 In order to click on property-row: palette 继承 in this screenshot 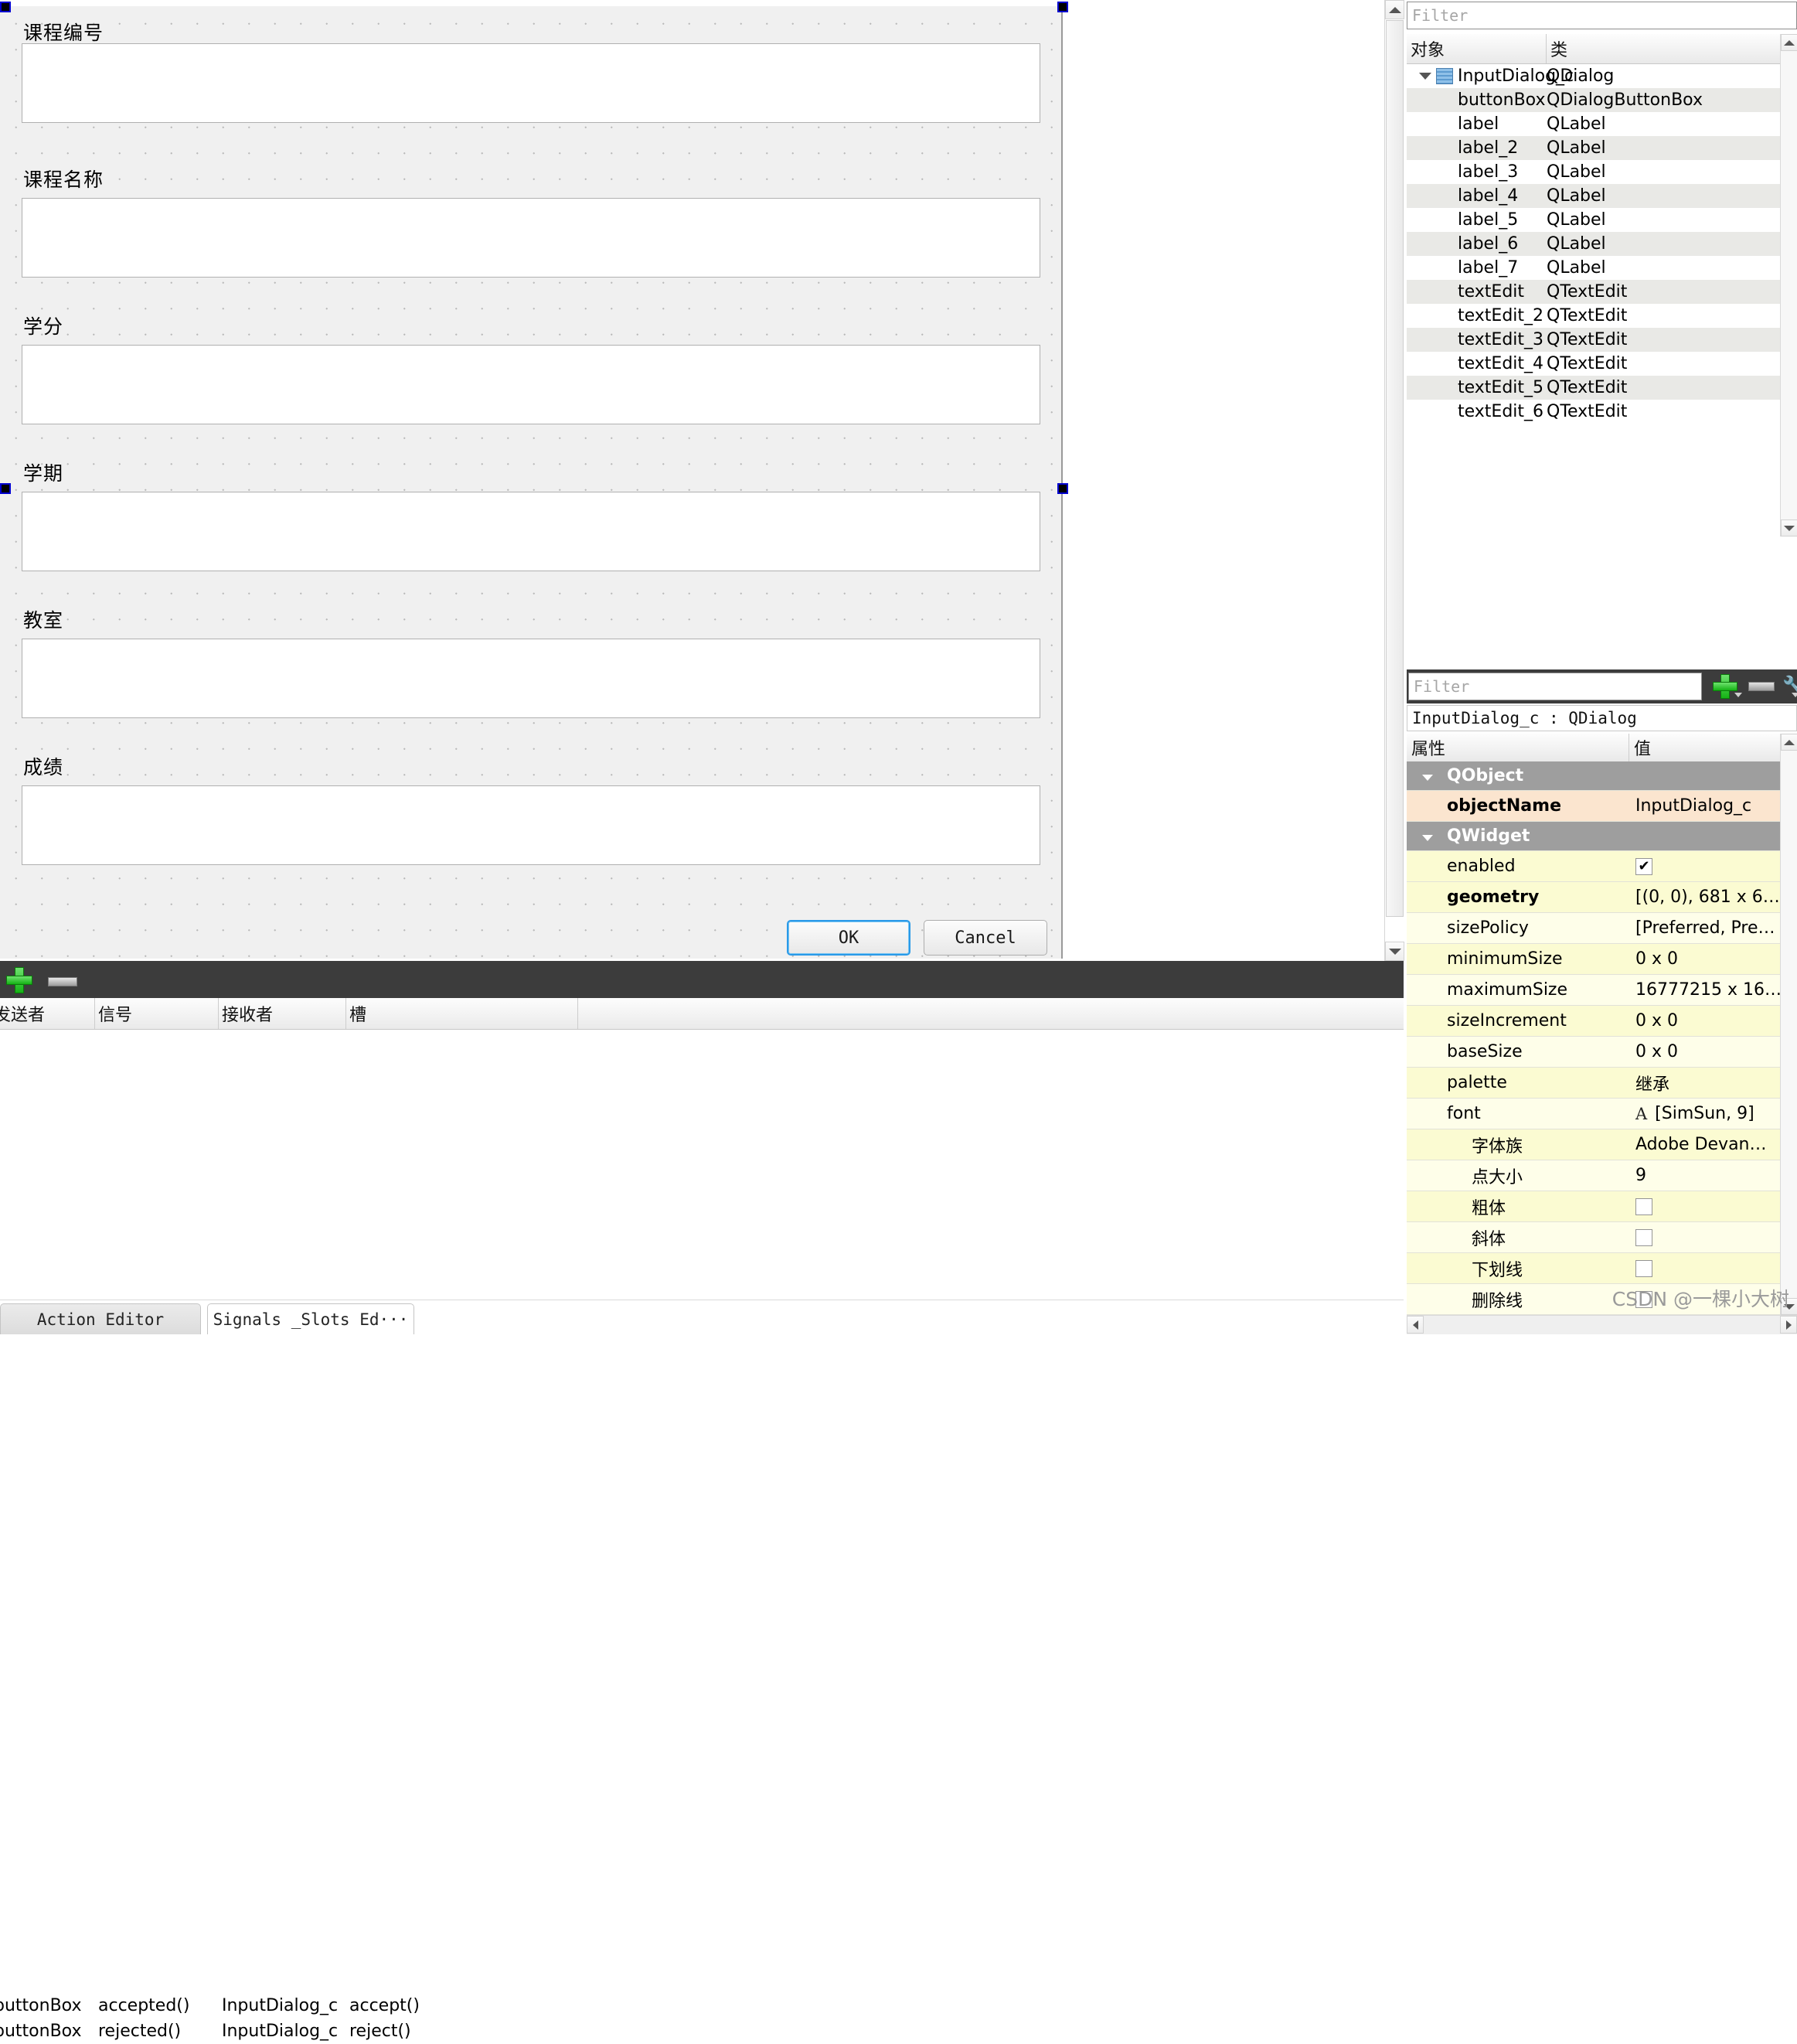, I will do `click(1594, 1083)`.